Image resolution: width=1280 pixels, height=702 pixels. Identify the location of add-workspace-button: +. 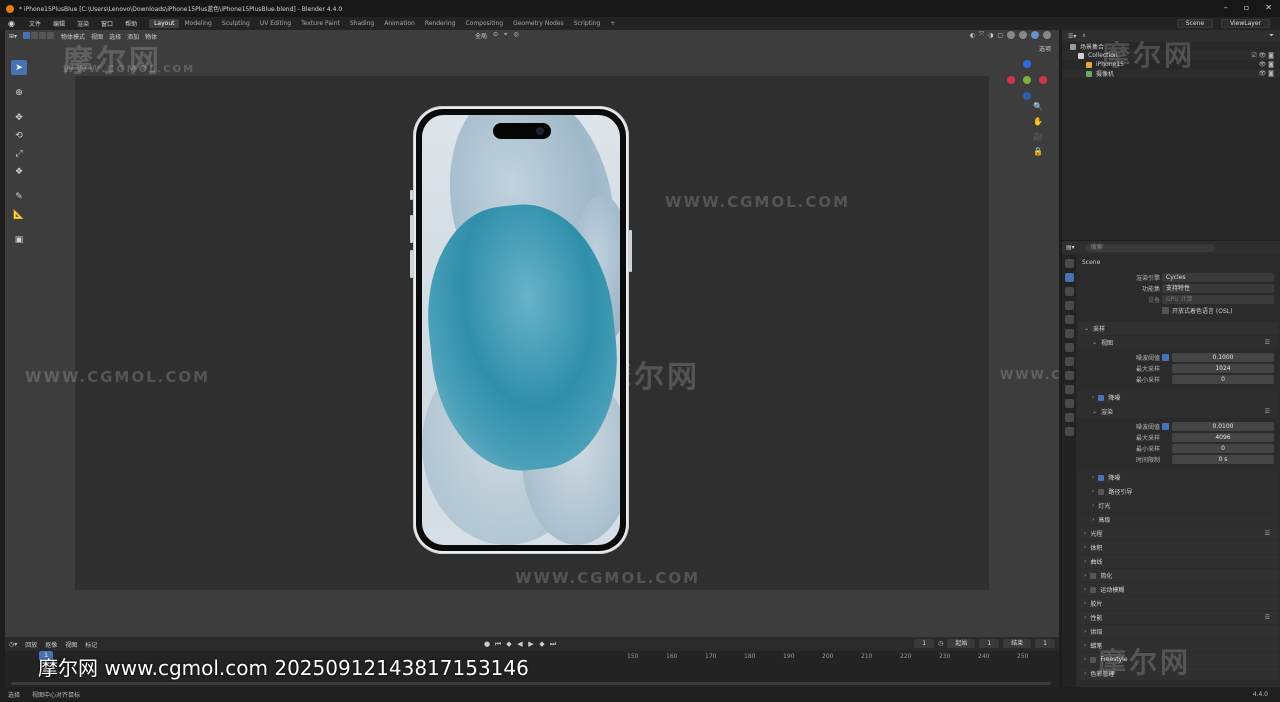
(612, 23).